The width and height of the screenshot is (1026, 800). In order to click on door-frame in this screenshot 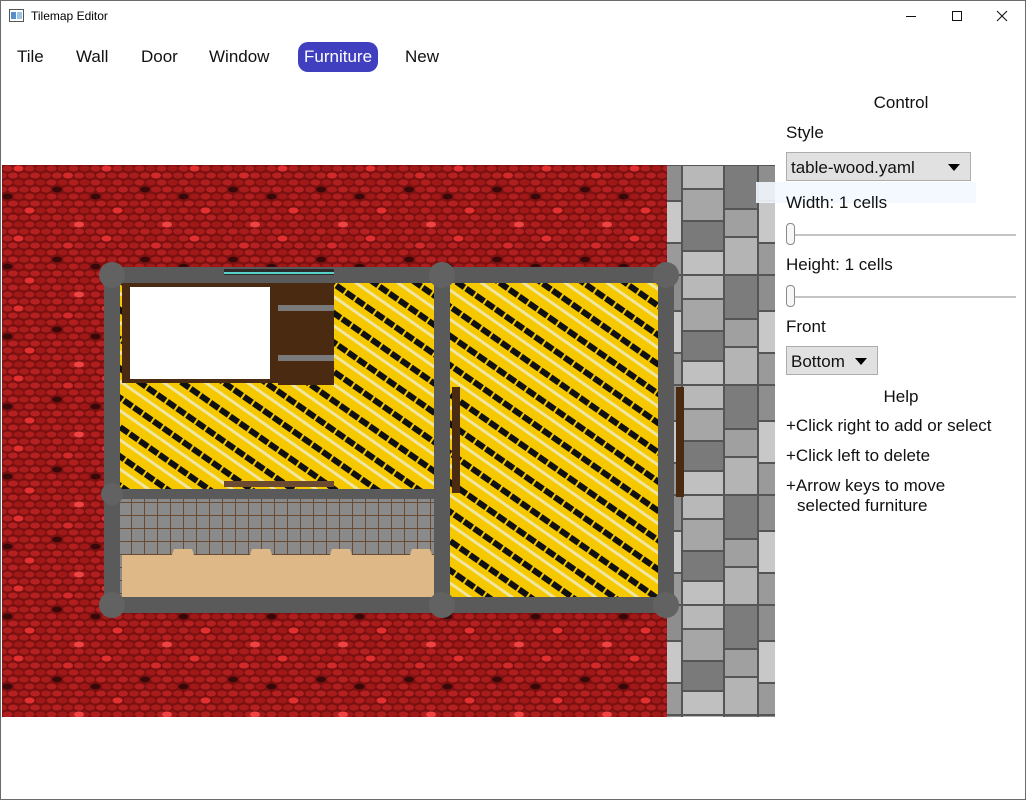, I will do `click(456, 440)`.